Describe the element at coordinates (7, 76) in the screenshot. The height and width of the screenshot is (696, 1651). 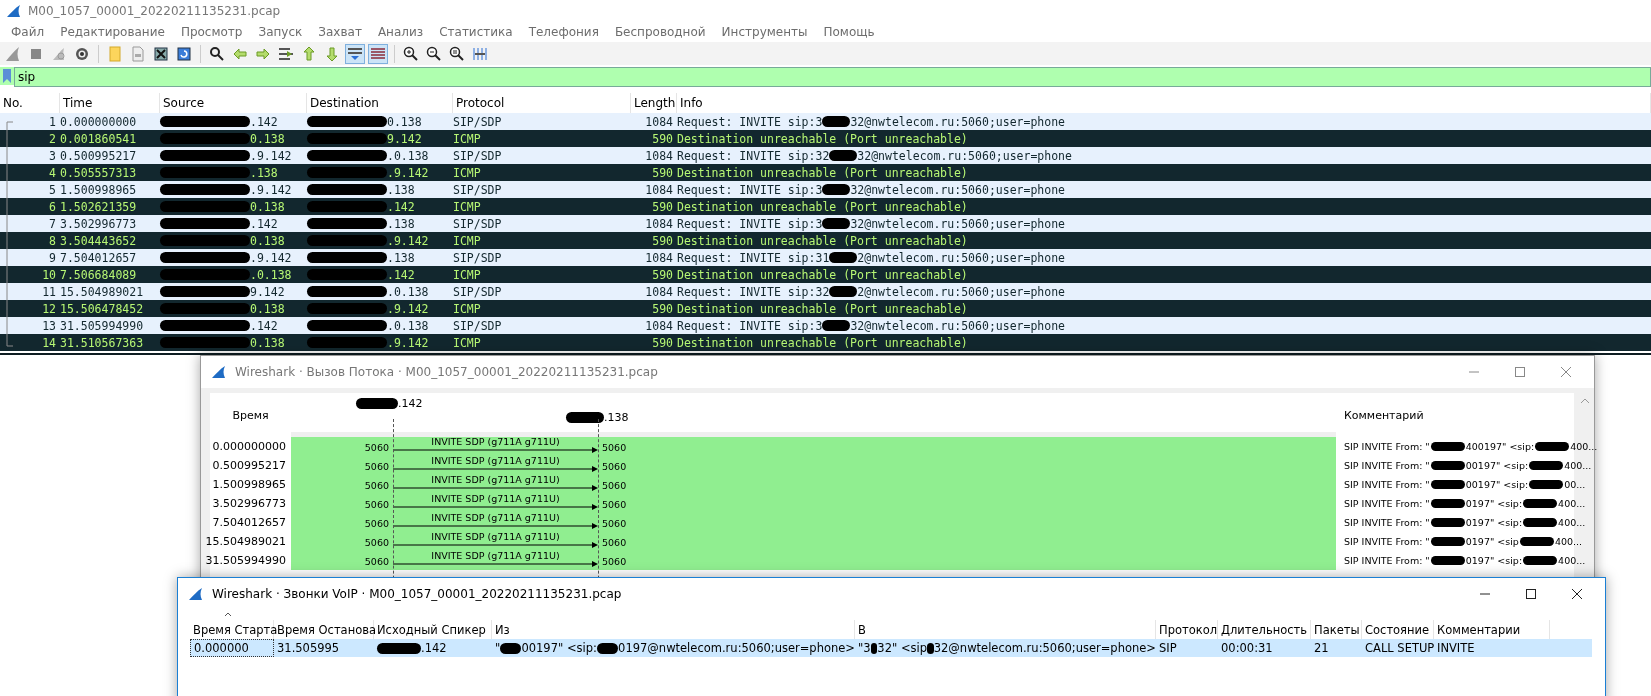
I see `bookmark-icon` at that location.